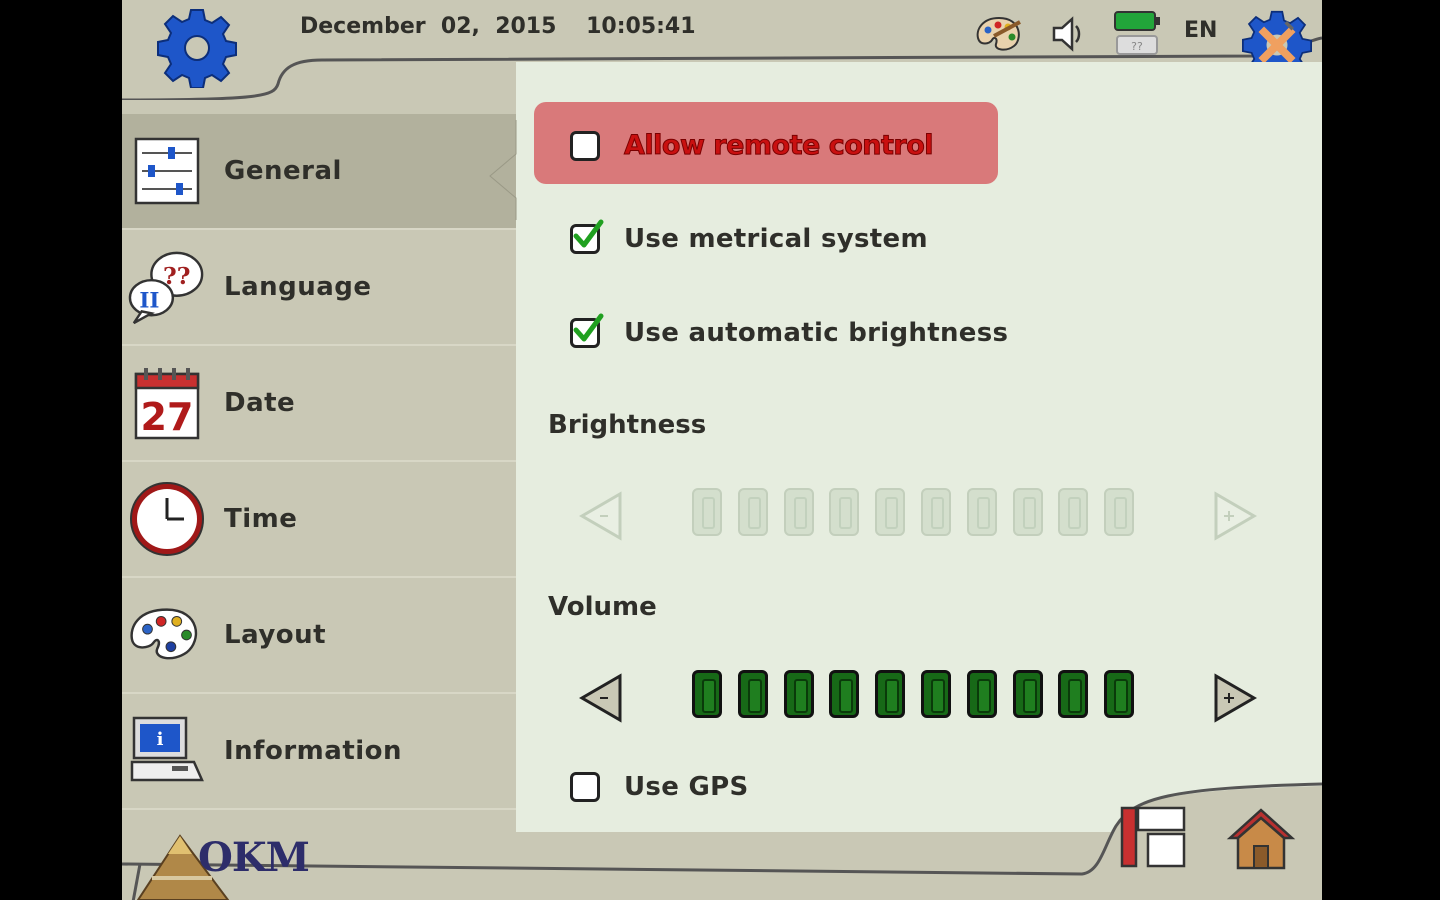  What do you see at coordinates (1137, 33) in the screenshot?
I see `battery-icon: ??` at bounding box center [1137, 33].